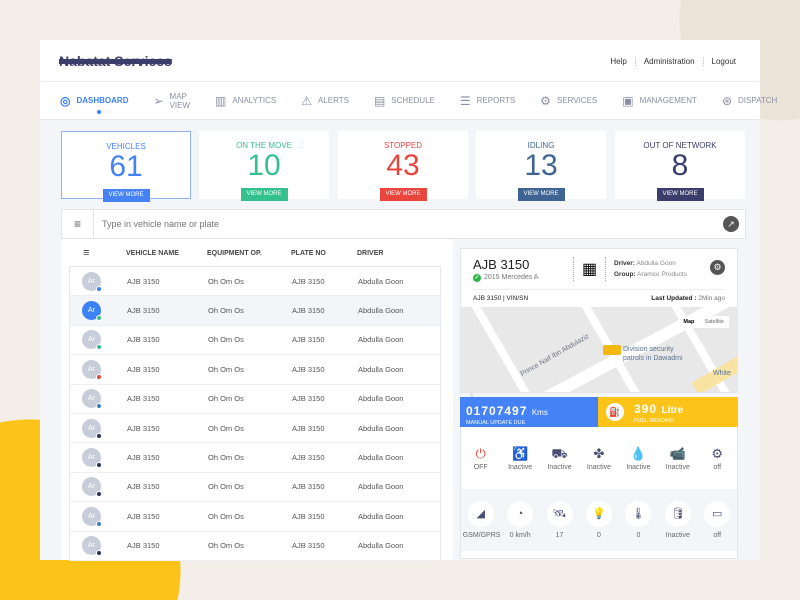 The image size is (800, 600). I want to click on vehicle-search-input, so click(408, 224).